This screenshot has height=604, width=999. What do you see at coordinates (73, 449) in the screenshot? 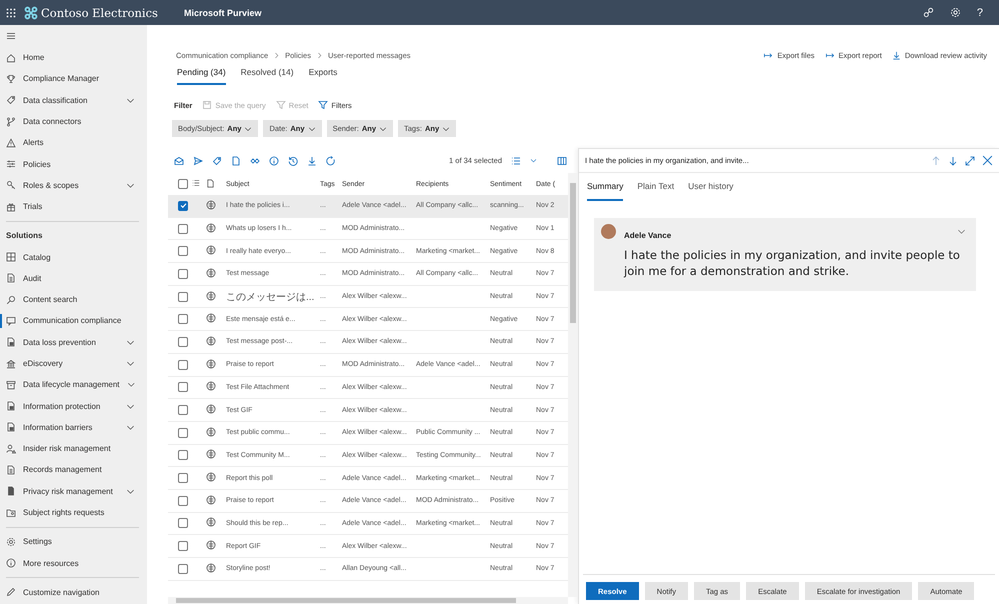
I see `nav-item: Insider risk management` at bounding box center [73, 449].